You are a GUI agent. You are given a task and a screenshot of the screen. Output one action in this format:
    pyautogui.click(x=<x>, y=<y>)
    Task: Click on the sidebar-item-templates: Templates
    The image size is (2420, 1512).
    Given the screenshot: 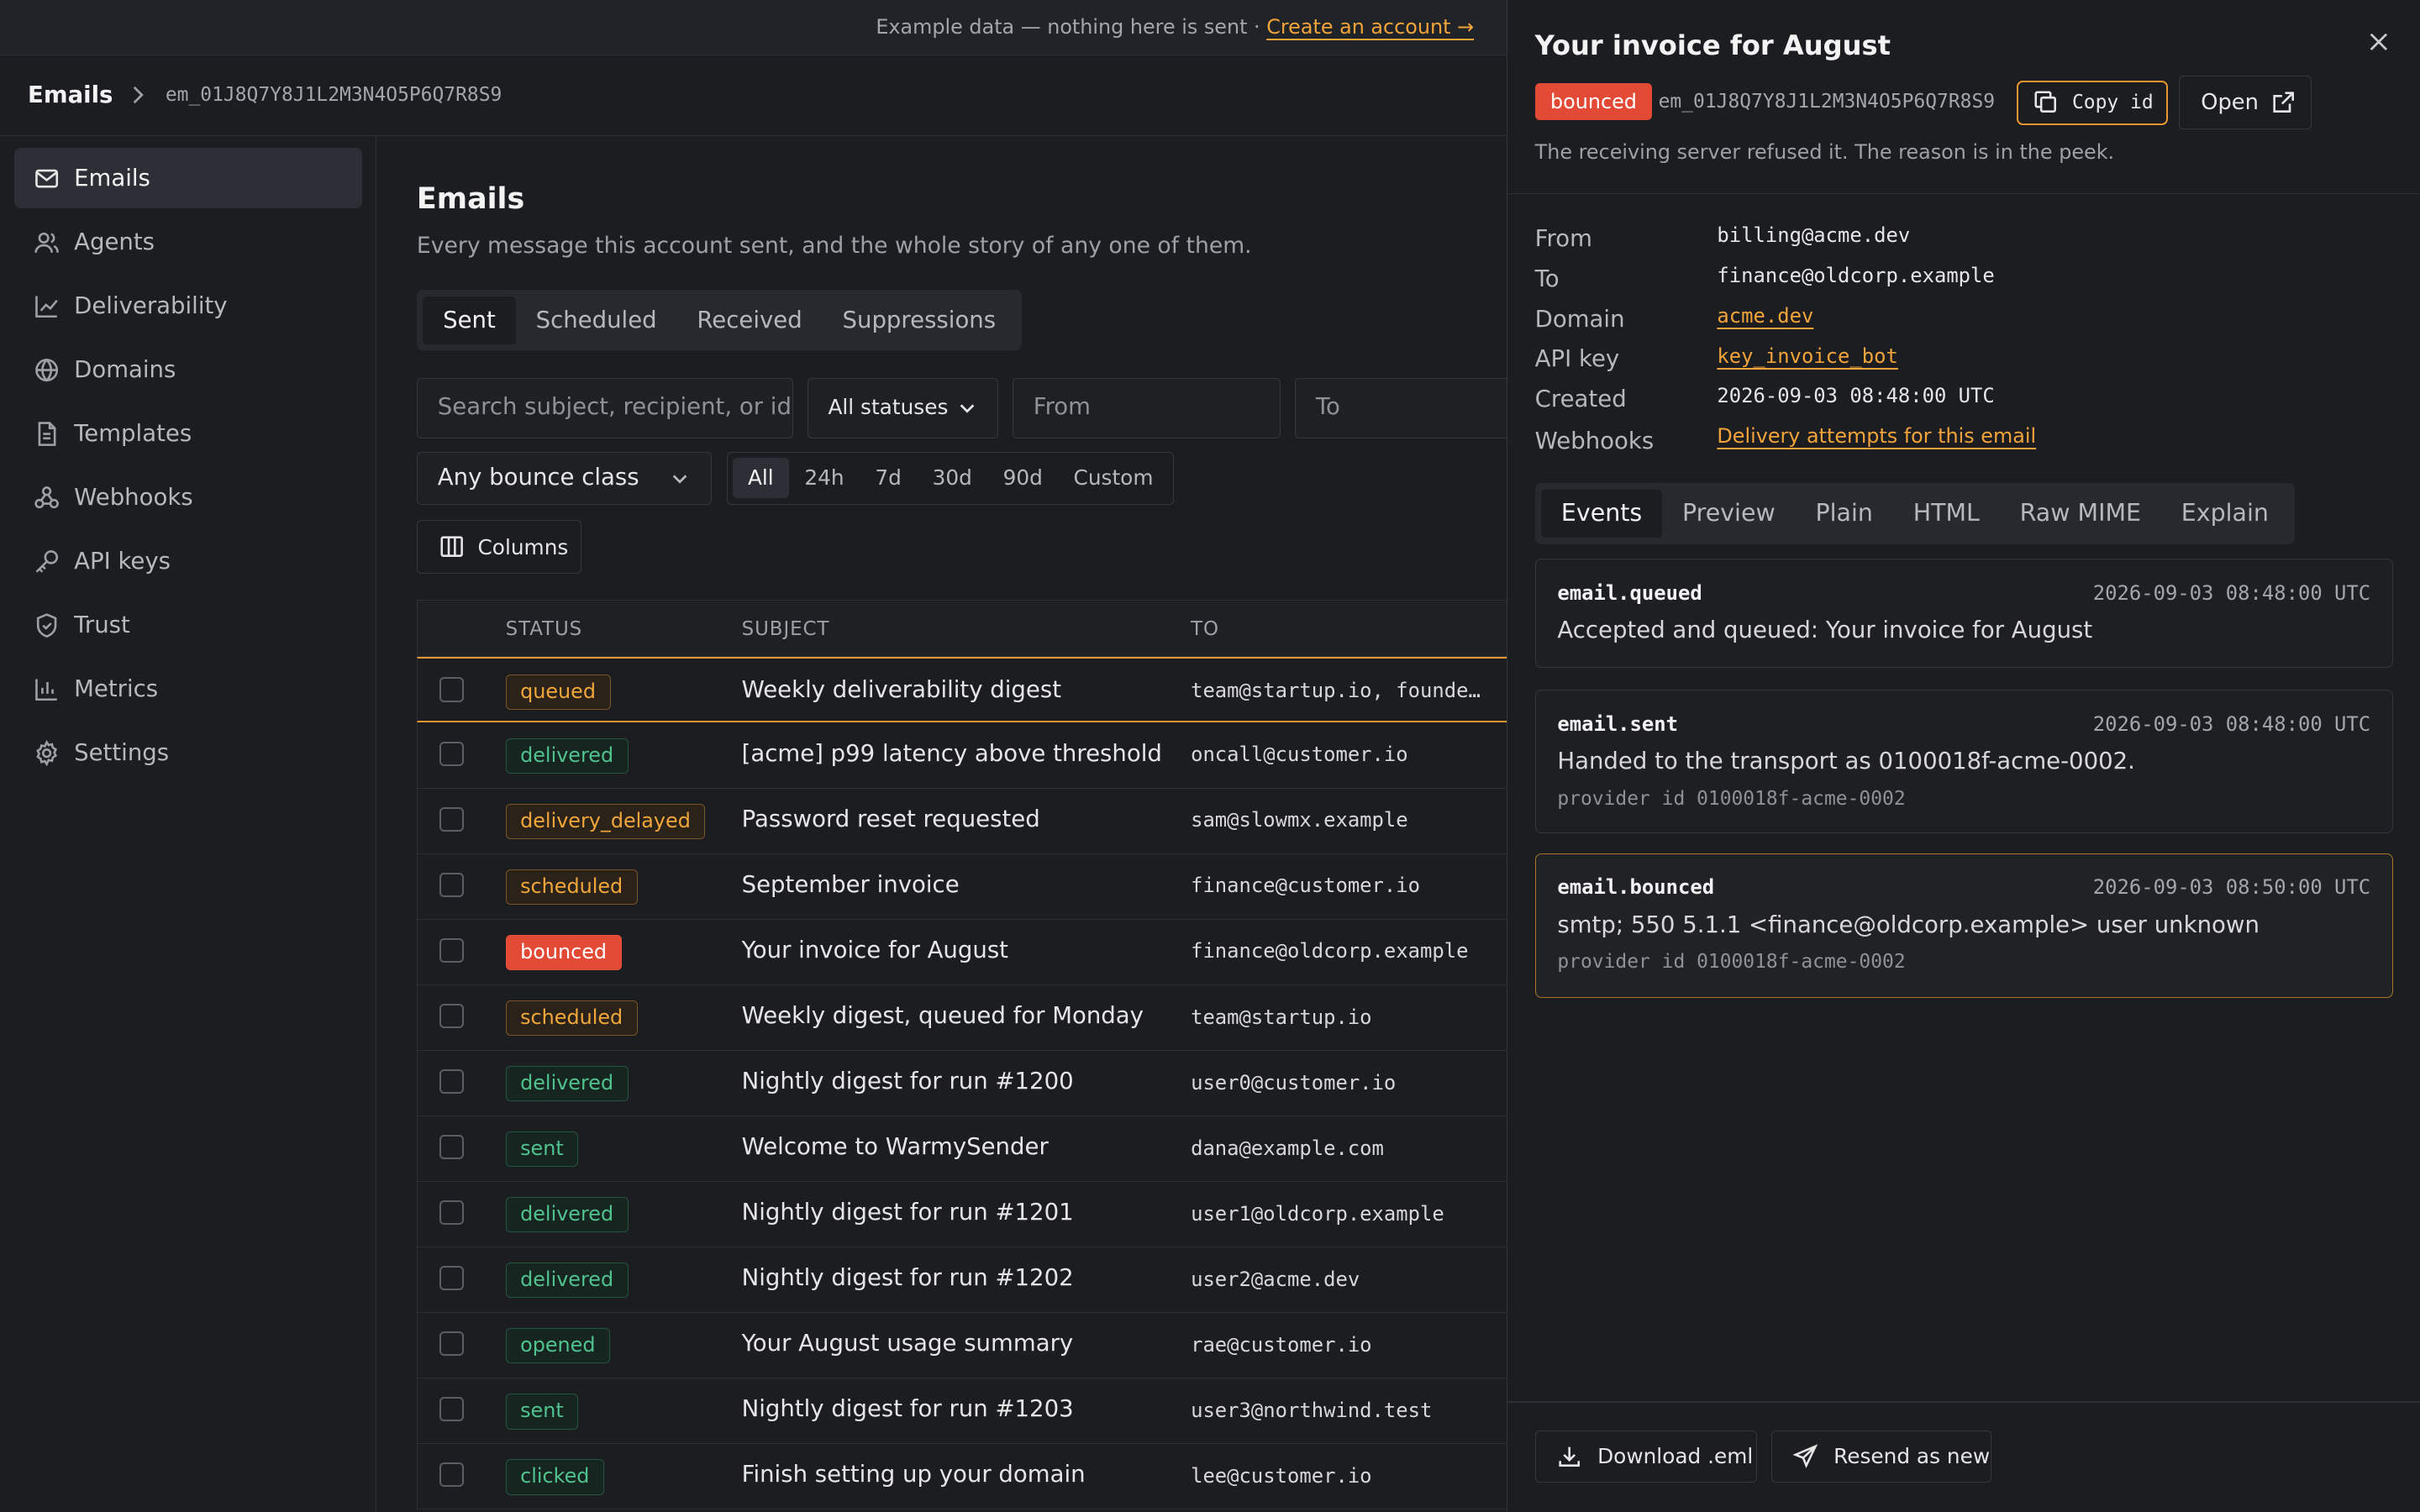 What is the action you would take?
    pyautogui.click(x=188, y=433)
    